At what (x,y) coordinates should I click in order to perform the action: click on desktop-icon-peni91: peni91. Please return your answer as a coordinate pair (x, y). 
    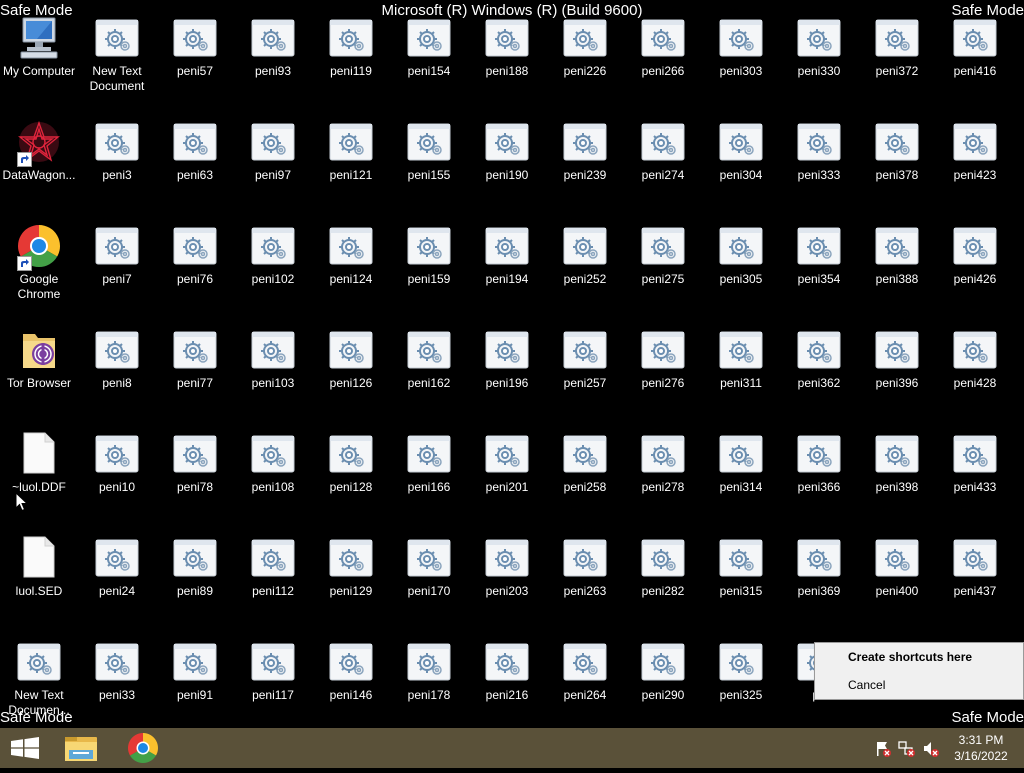
    Looking at the image, I should click on (195, 680).